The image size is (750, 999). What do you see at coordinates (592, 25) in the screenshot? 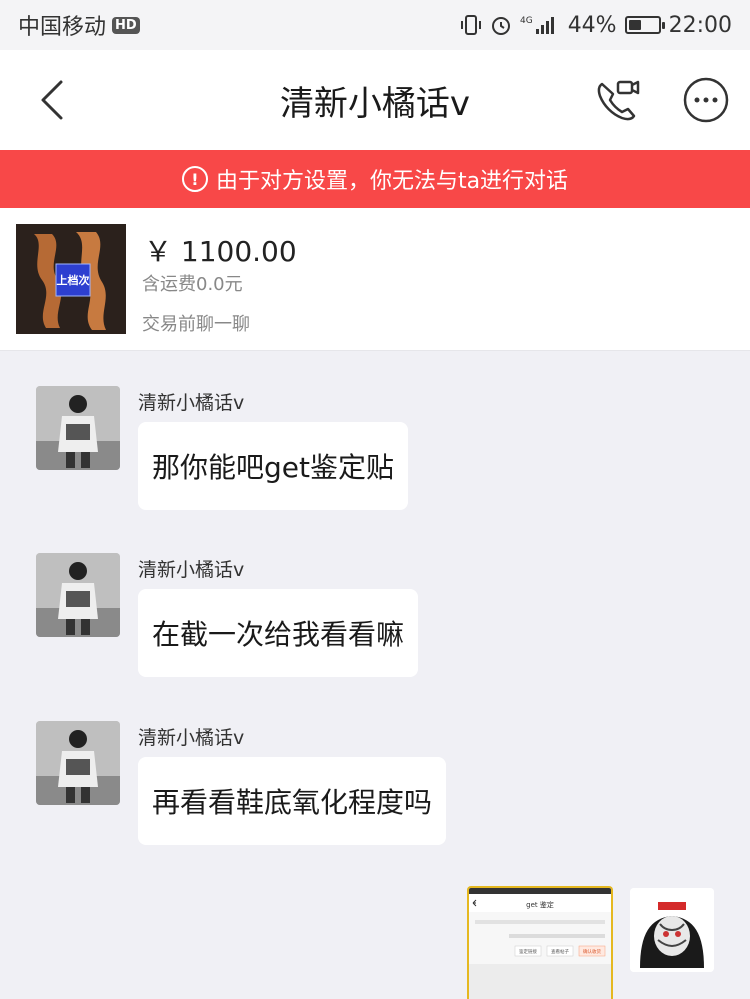
I see `battery-percent: 44%` at bounding box center [592, 25].